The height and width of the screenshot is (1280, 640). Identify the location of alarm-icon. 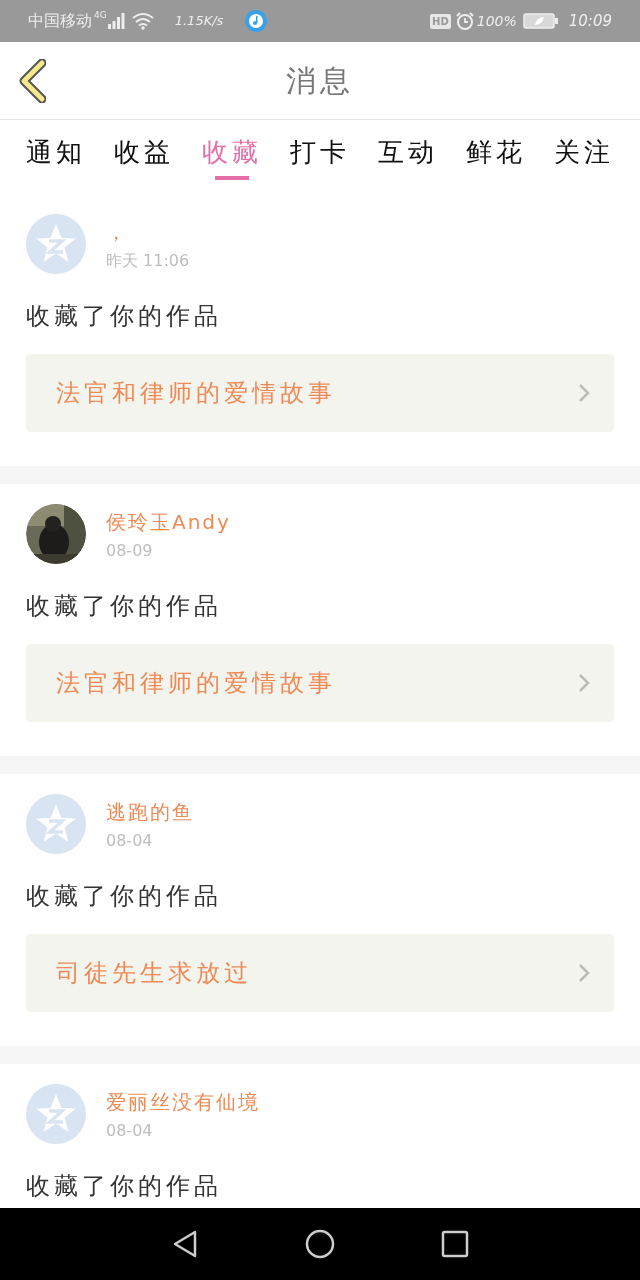
(464, 21).